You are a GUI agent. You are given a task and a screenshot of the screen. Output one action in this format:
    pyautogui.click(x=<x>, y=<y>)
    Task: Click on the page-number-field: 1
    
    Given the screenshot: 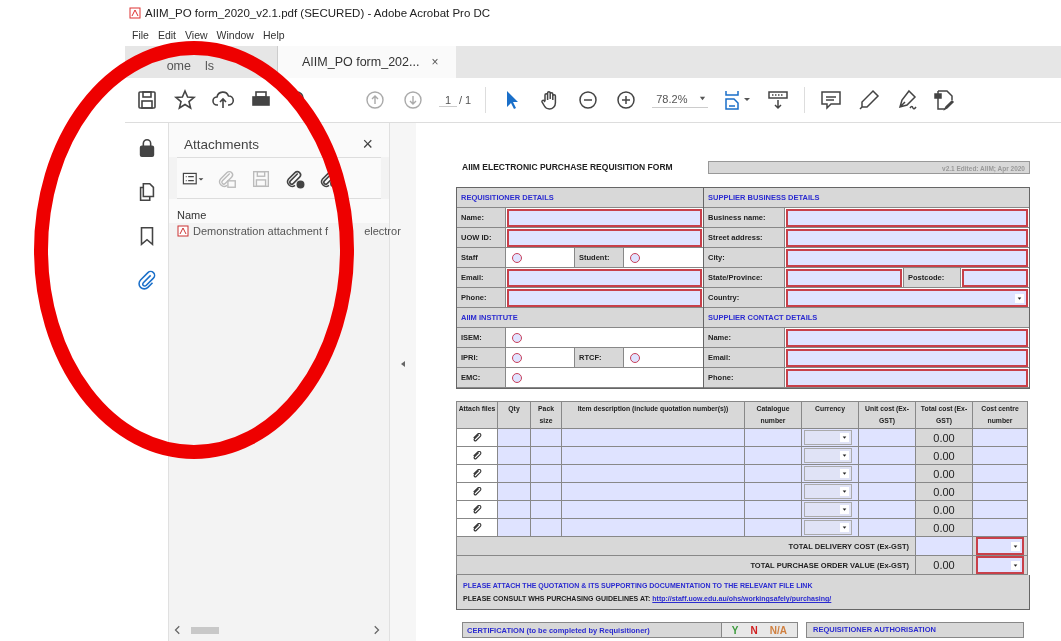 What is the action you would take?
    pyautogui.click(x=448, y=100)
    